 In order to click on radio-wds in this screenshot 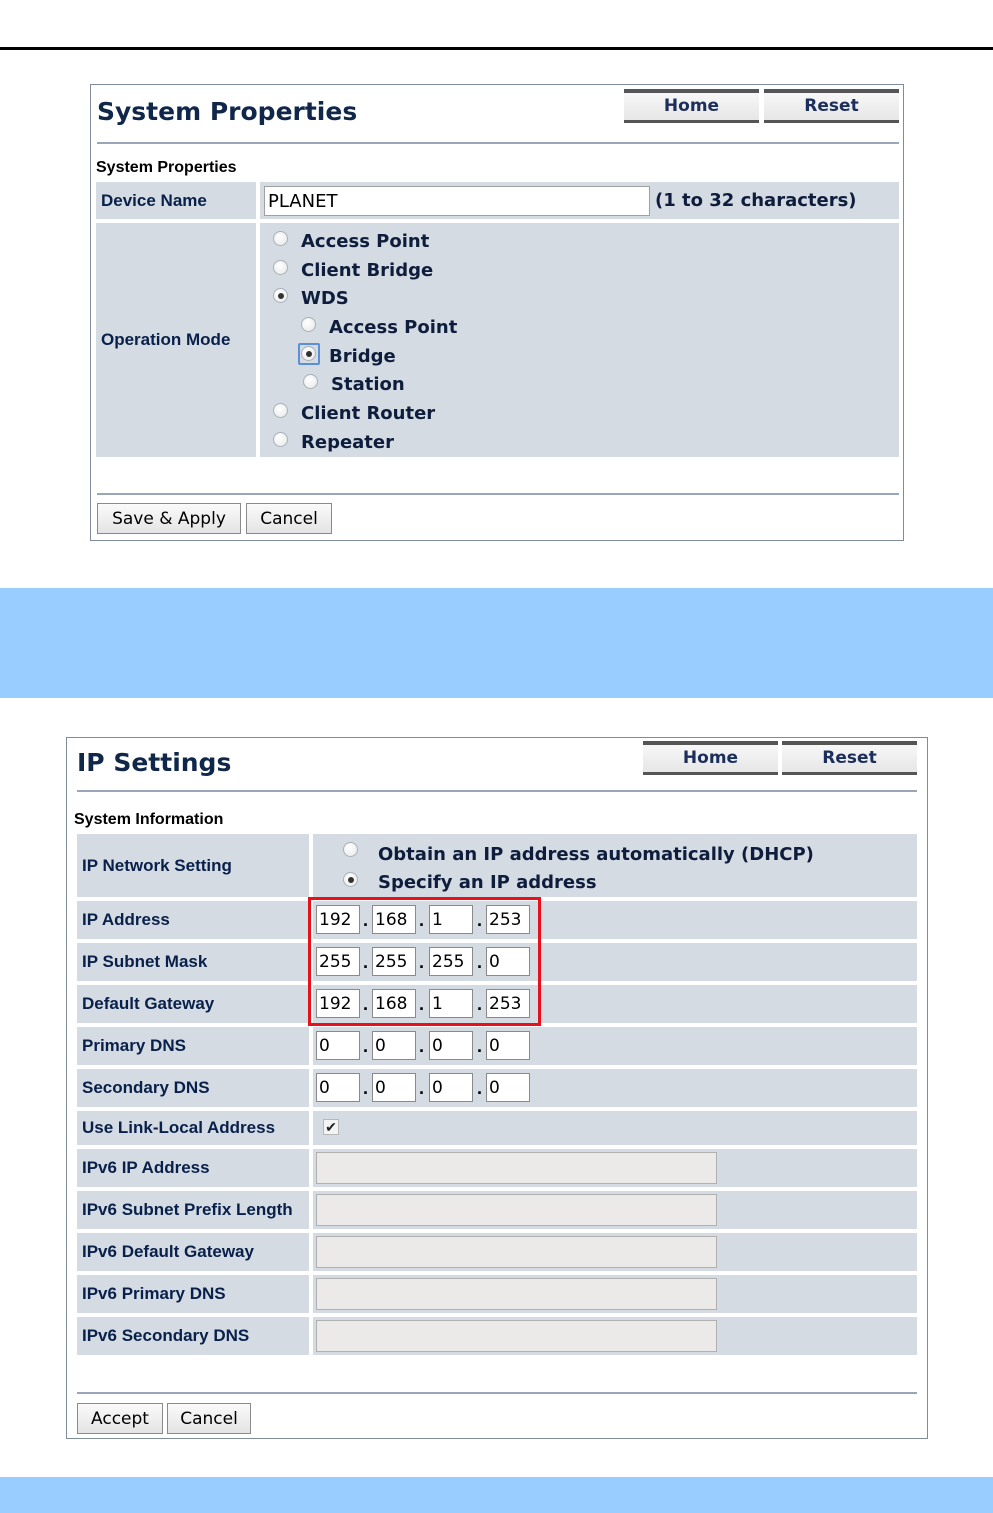, I will do `click(280, 295)`.